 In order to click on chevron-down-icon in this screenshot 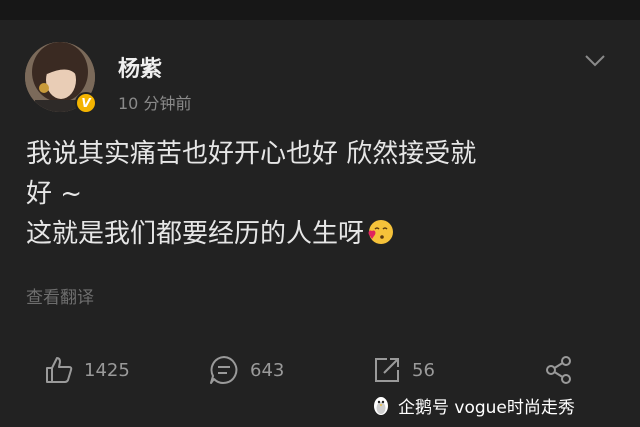, I will do `click(595, 61)`.